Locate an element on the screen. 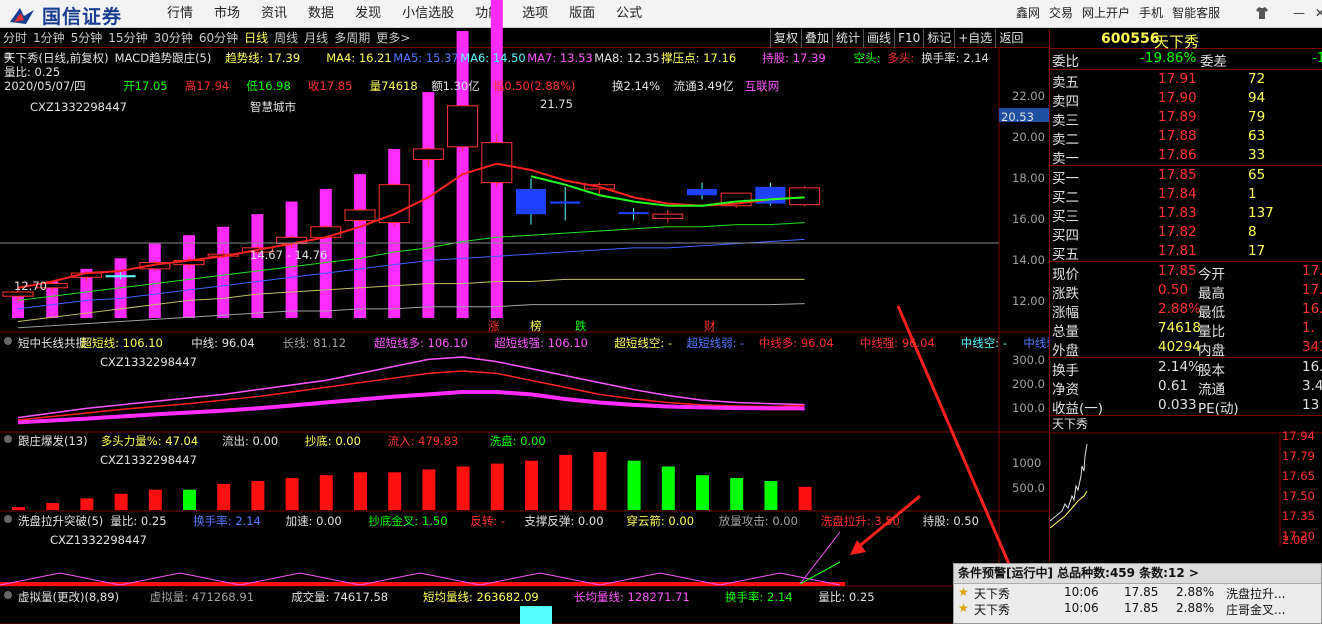  pane2-line is located at coordinates (411, 407).